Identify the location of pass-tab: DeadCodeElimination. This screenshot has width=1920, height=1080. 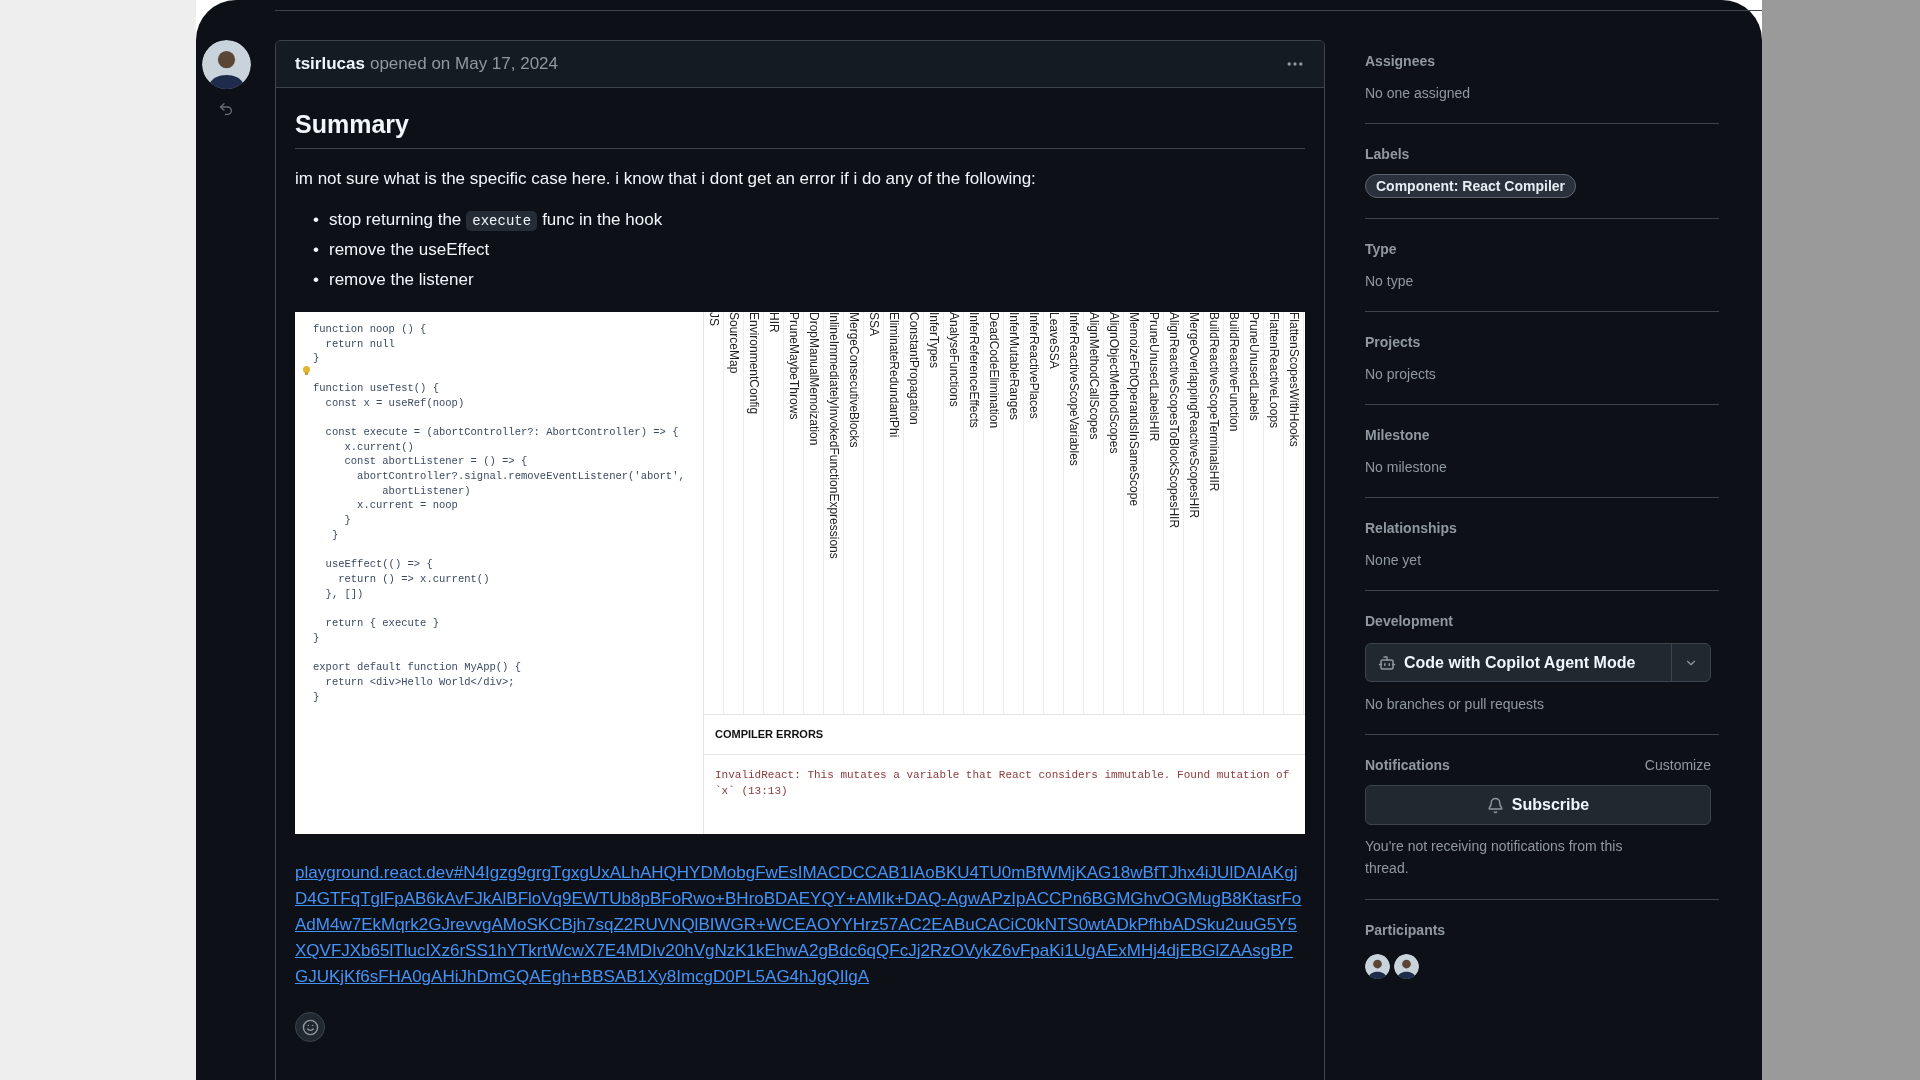
(993, 513).